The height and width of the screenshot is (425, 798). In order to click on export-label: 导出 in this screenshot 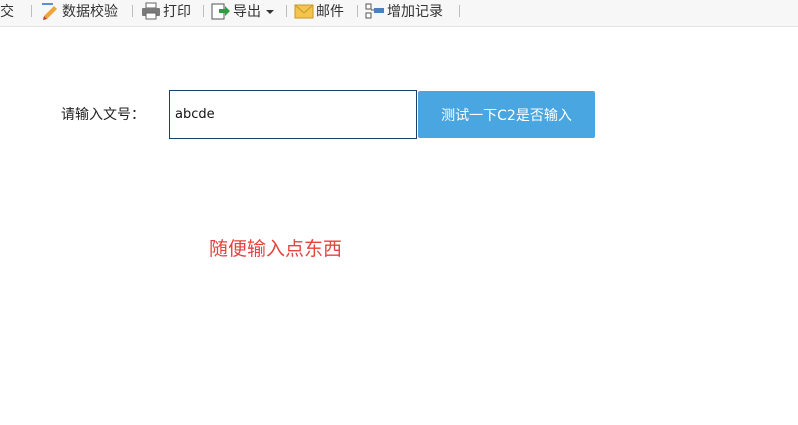, I will do `click(247, 12)`.